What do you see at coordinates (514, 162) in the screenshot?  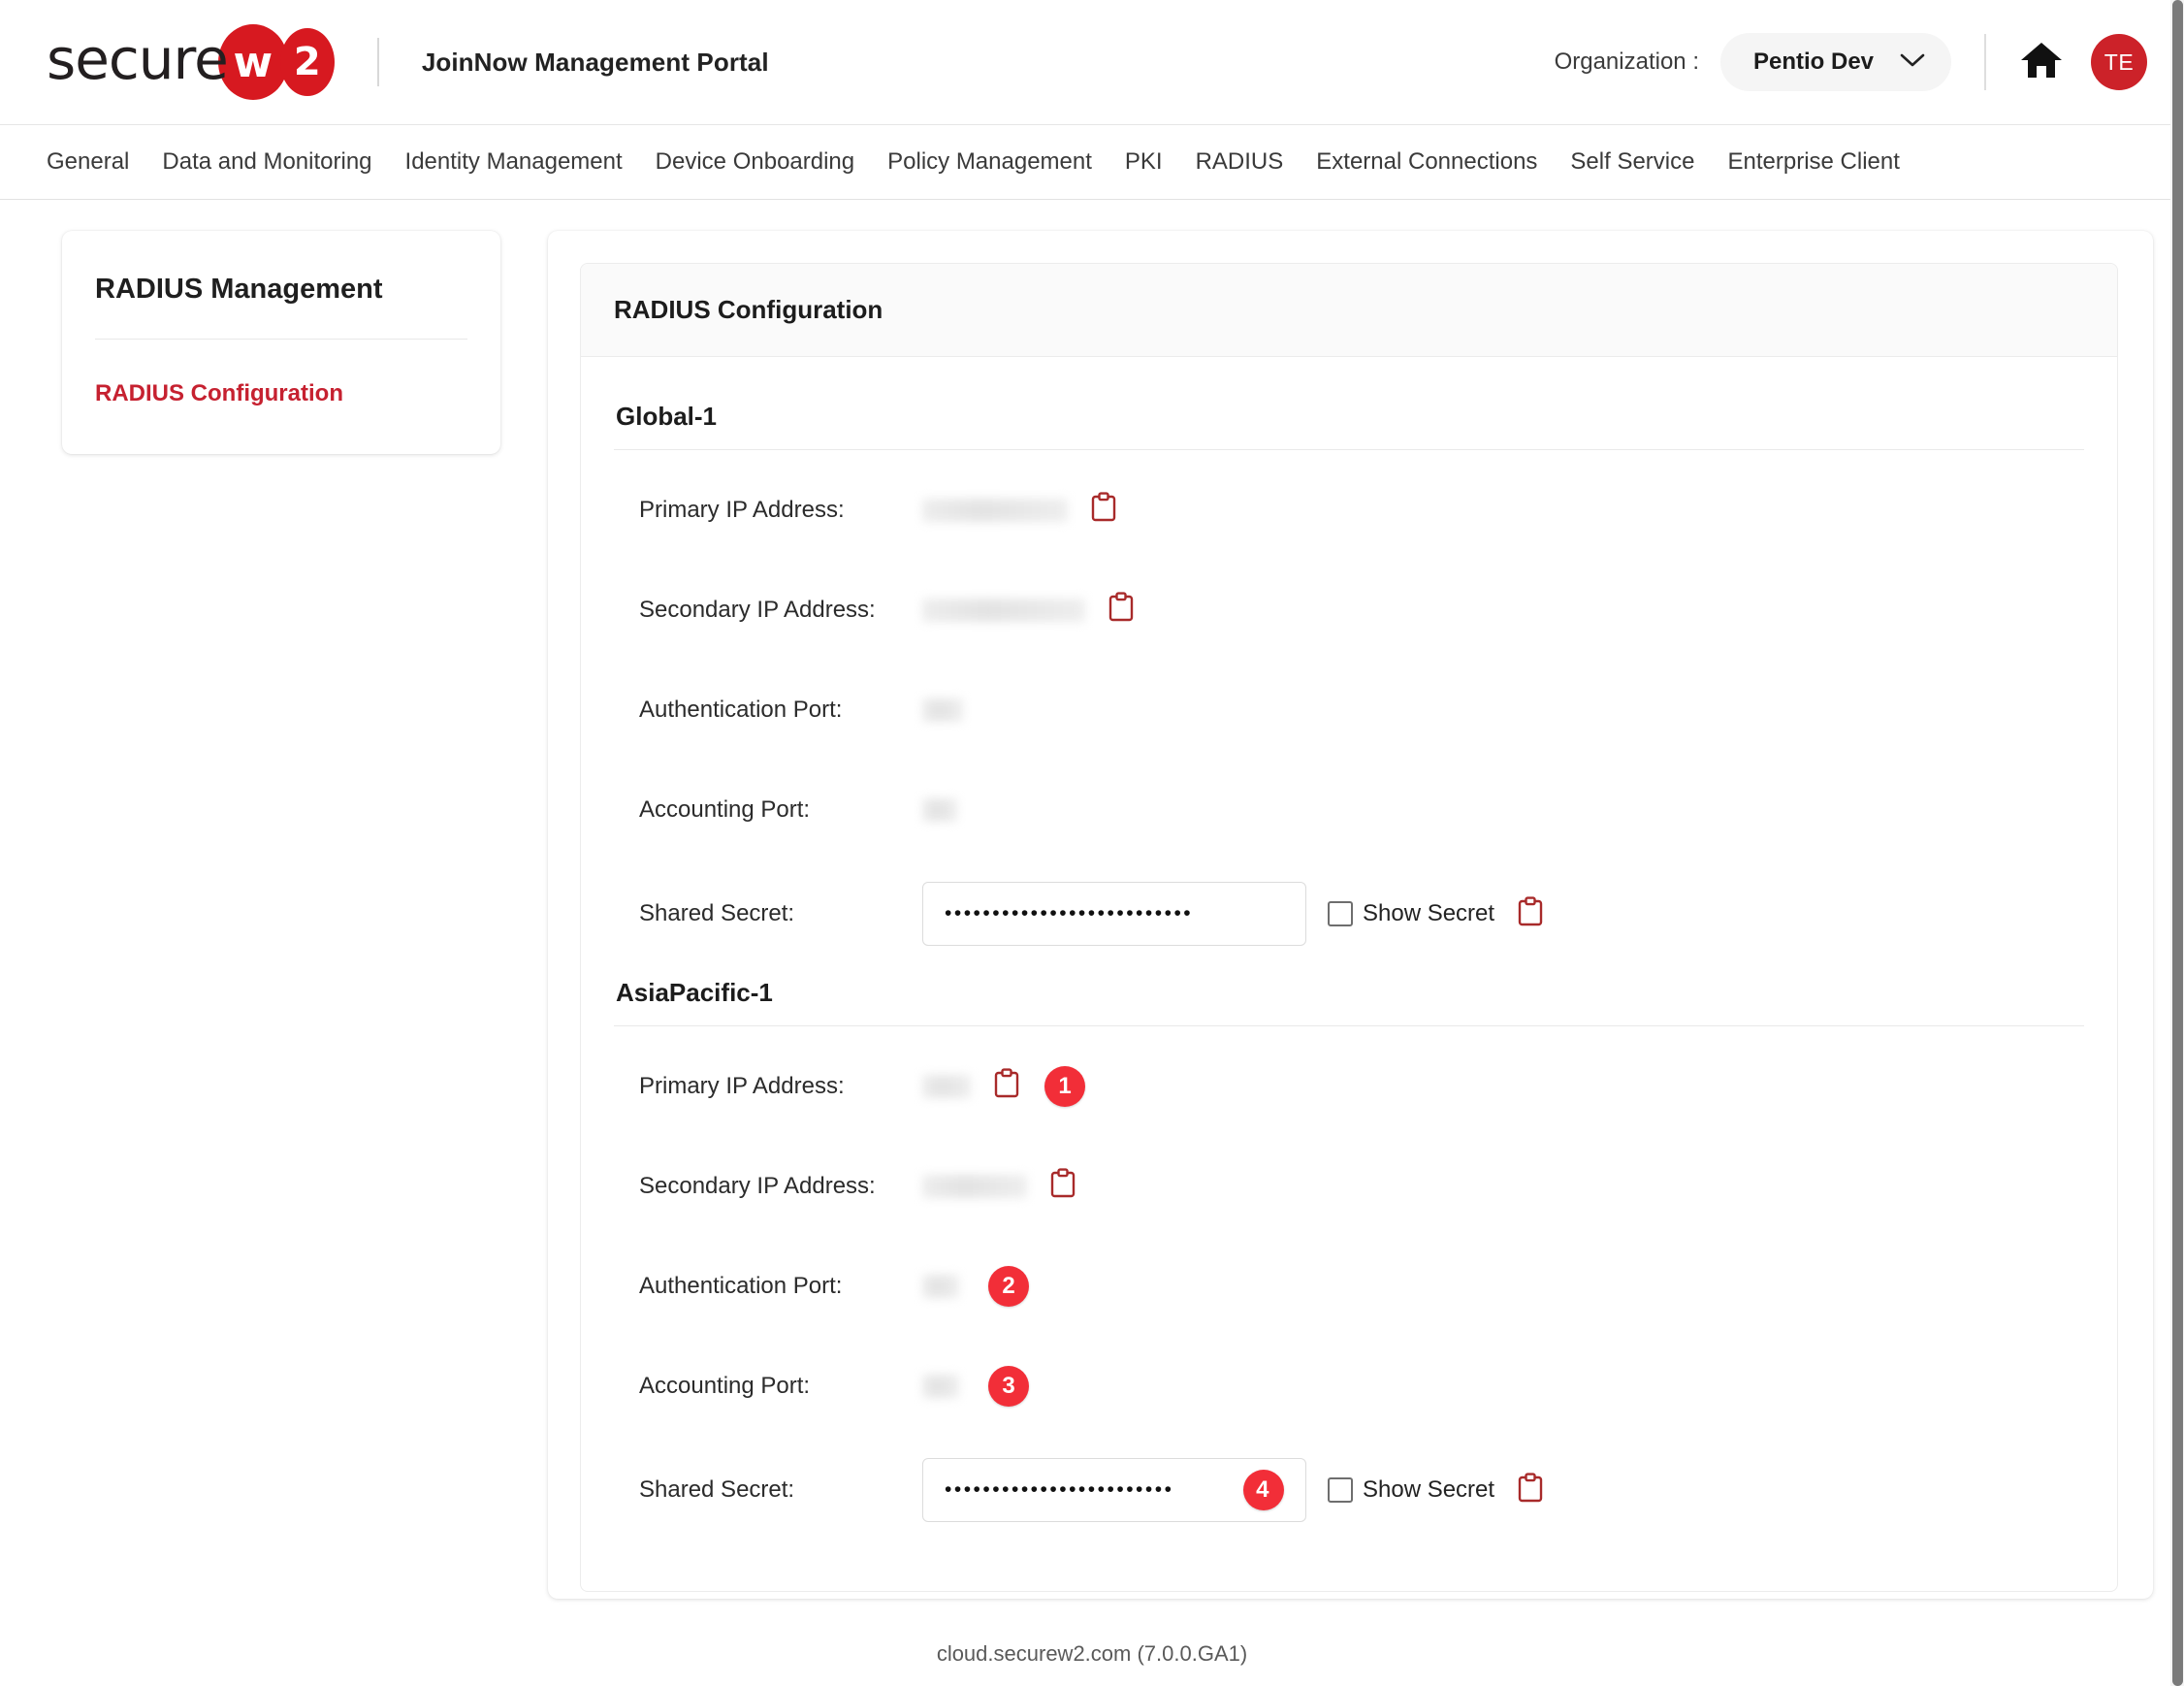 I see `nav-item-identity-management: Identity Management` at bounding box center [514, 162].